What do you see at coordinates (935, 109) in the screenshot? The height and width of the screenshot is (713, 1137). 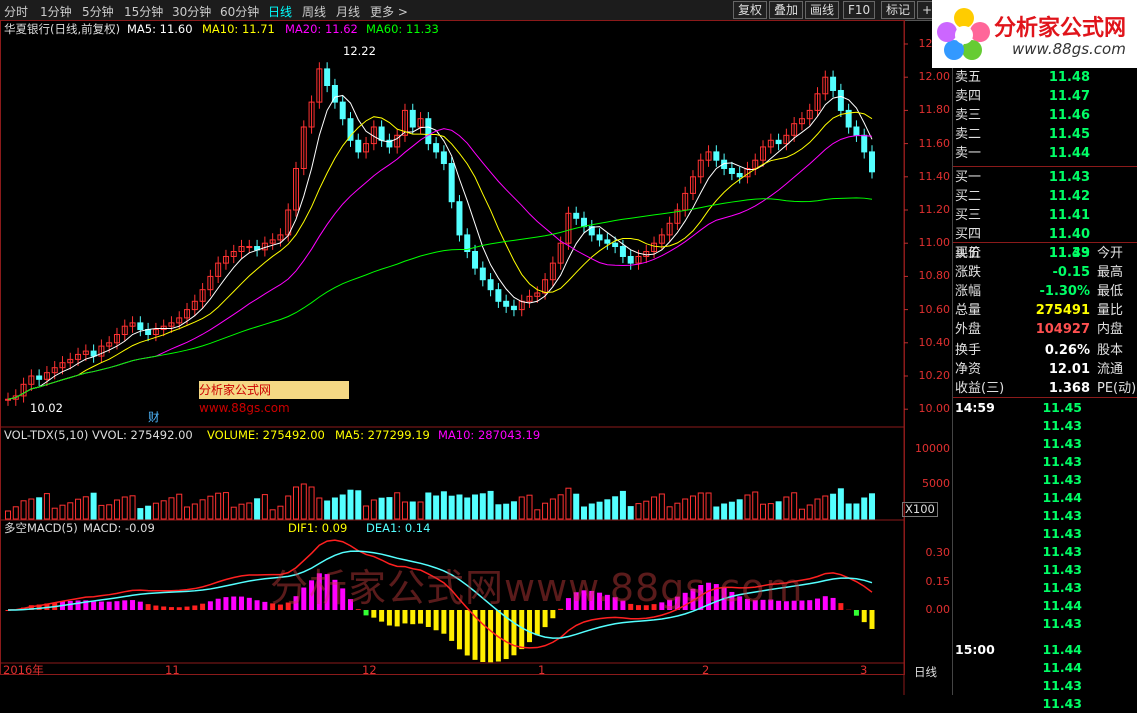 I see `price-tick: 11.80` at bounding box center [935, 109].